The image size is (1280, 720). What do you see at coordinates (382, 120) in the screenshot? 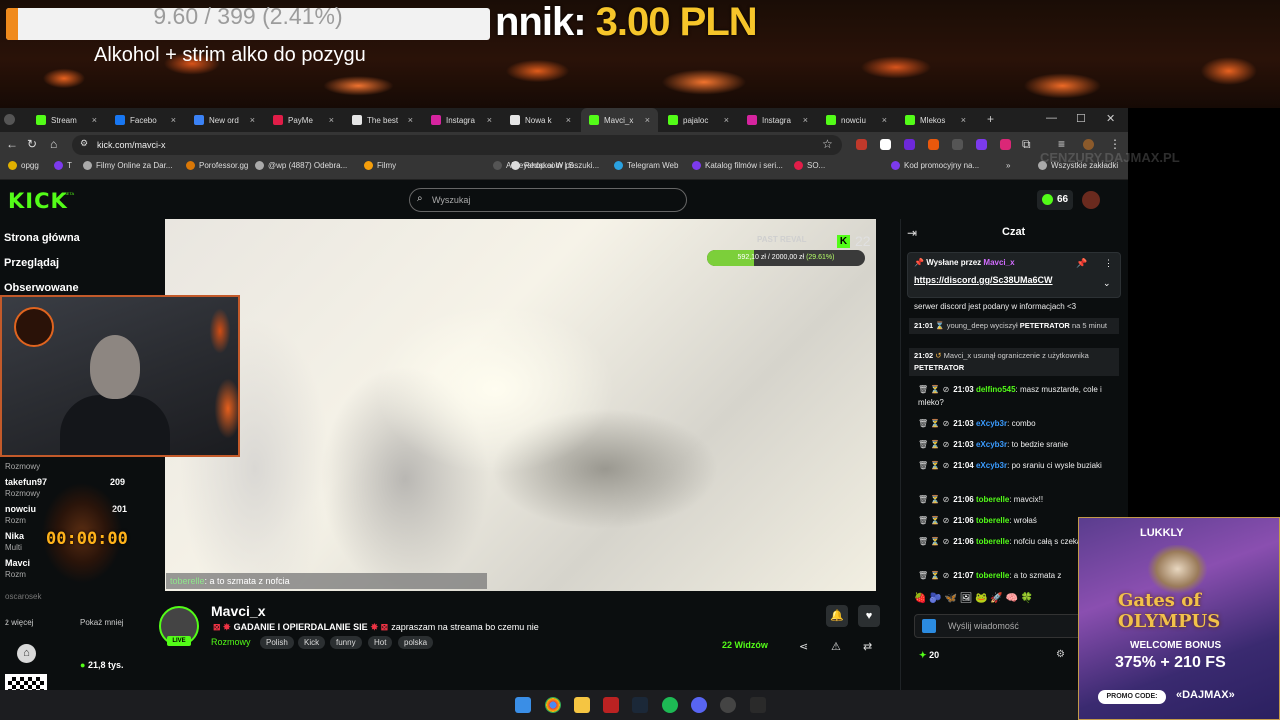
I see `browser-tab: The best ×` at bounding box center [382, 120].